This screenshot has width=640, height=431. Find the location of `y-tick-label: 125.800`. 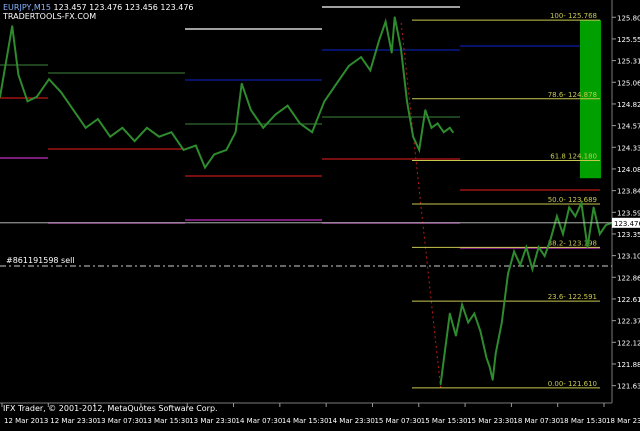

y-tick-label: 125.800 is located at coordinates (628, 18).